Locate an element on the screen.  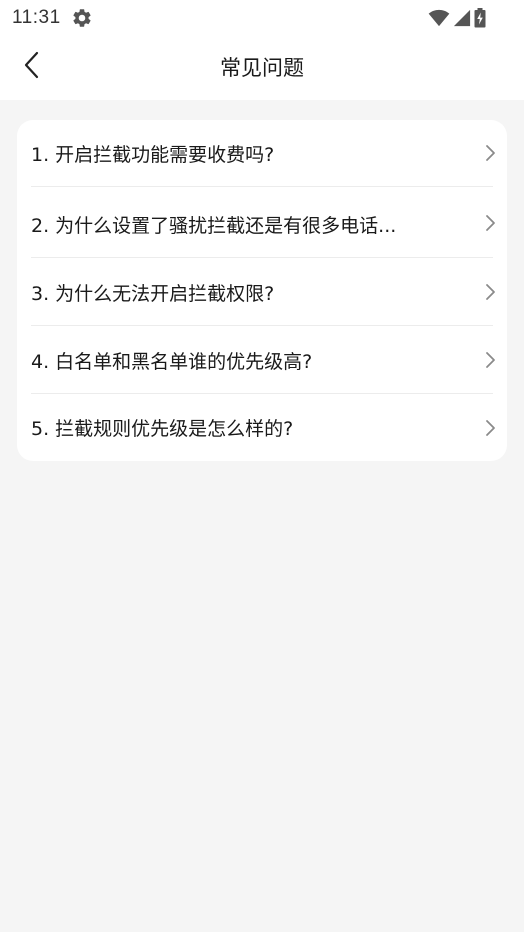
page-title: 常见问题 is located at coordinates (262, 68).